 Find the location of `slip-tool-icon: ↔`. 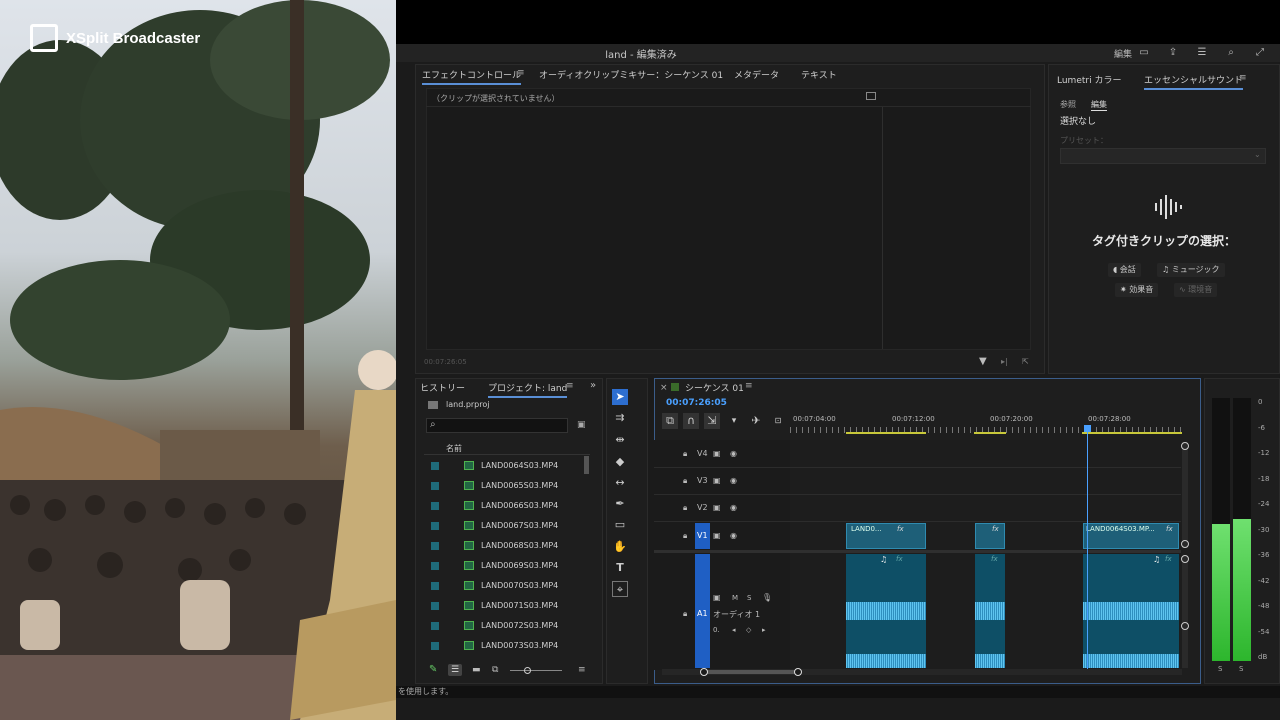

slip-tool-icon: ↔ is located at coordinates (620, 483).